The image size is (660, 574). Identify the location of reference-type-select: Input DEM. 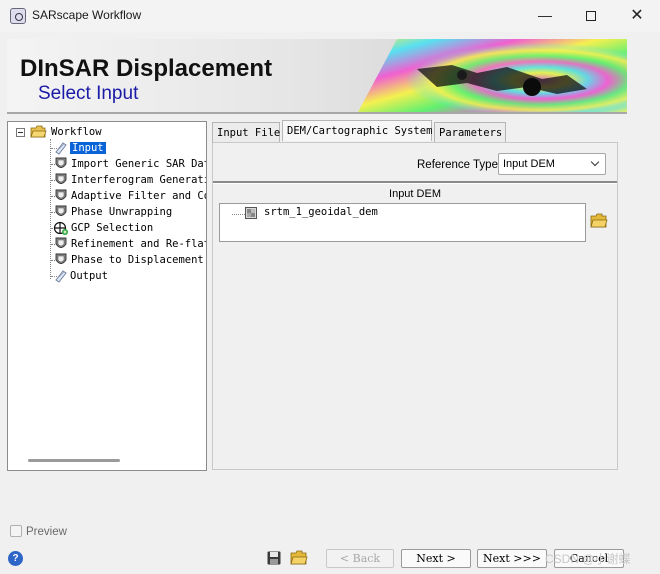
(552, 164).